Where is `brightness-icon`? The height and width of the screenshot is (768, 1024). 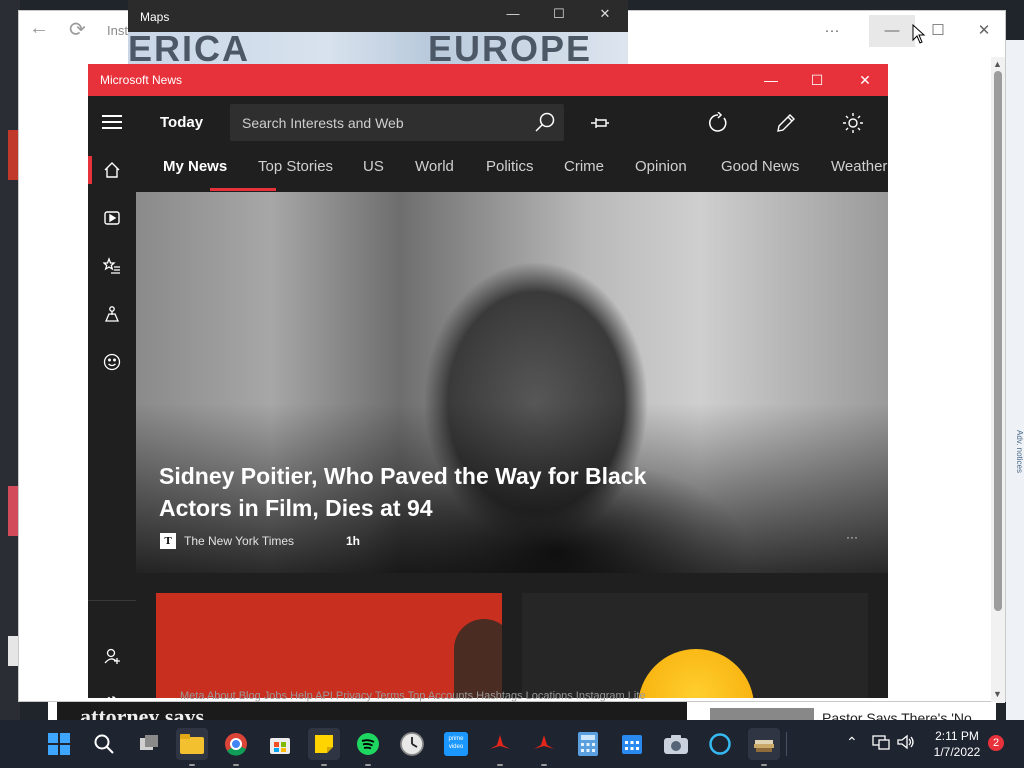 brightness-icon is located at coordinates (853, 123).